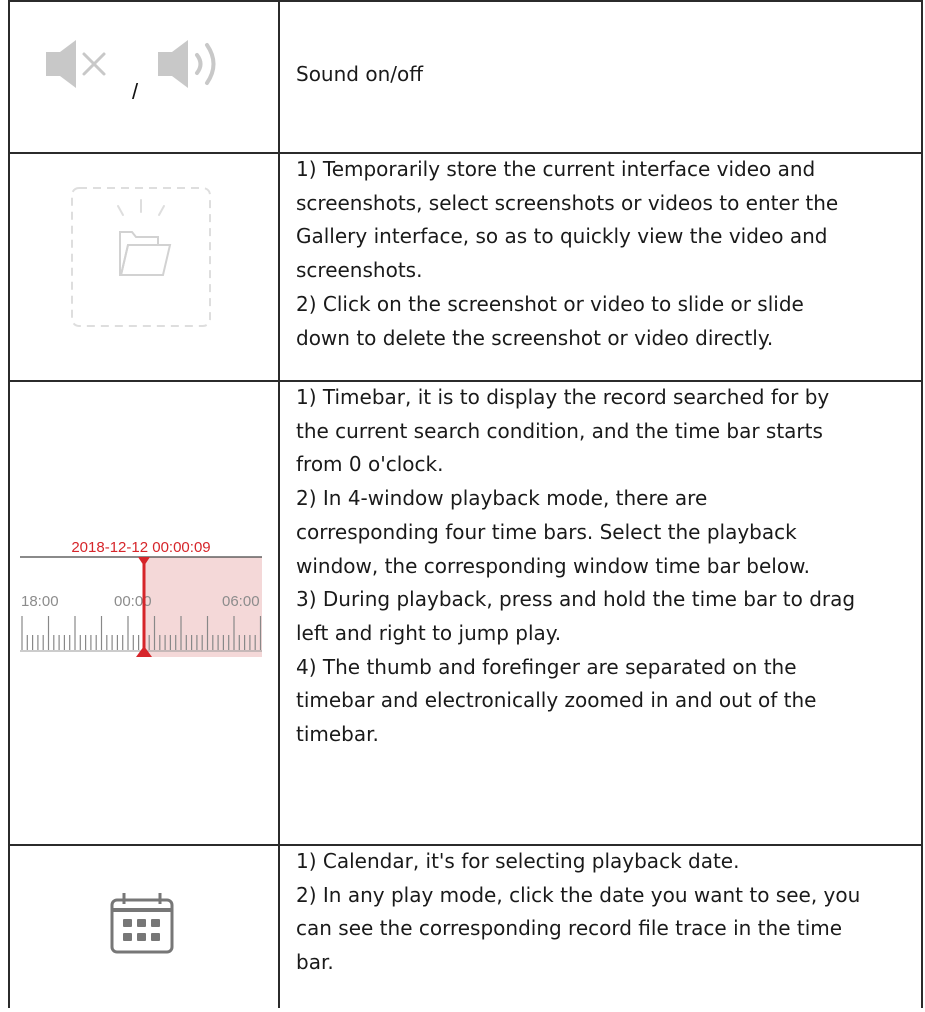 Image resolution: width=925 pixels, height=1012 pixels. I want to click on calendar-icon, so click(142, 923).